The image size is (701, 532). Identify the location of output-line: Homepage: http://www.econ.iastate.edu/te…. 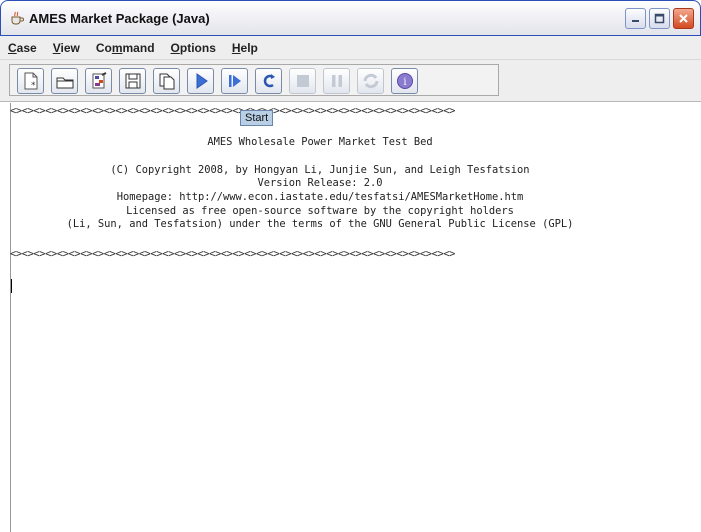
(320, 197).